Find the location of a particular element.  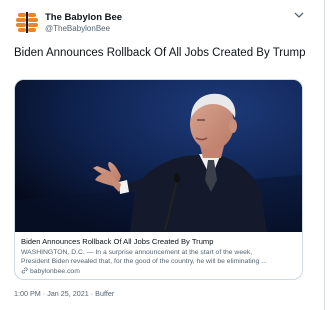

tweet-date: Jan 25, 2021 is located at coordinates (68, 293).